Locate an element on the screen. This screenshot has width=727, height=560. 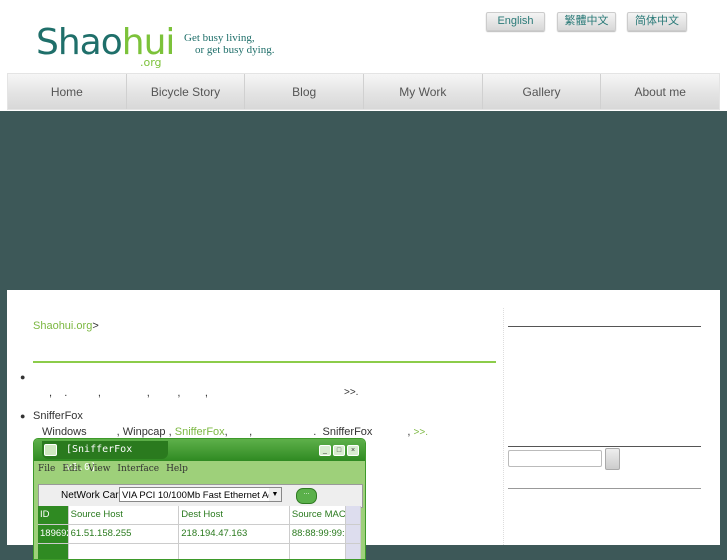
slogan-line: Get busy living, is located at coordinates (219, 38).